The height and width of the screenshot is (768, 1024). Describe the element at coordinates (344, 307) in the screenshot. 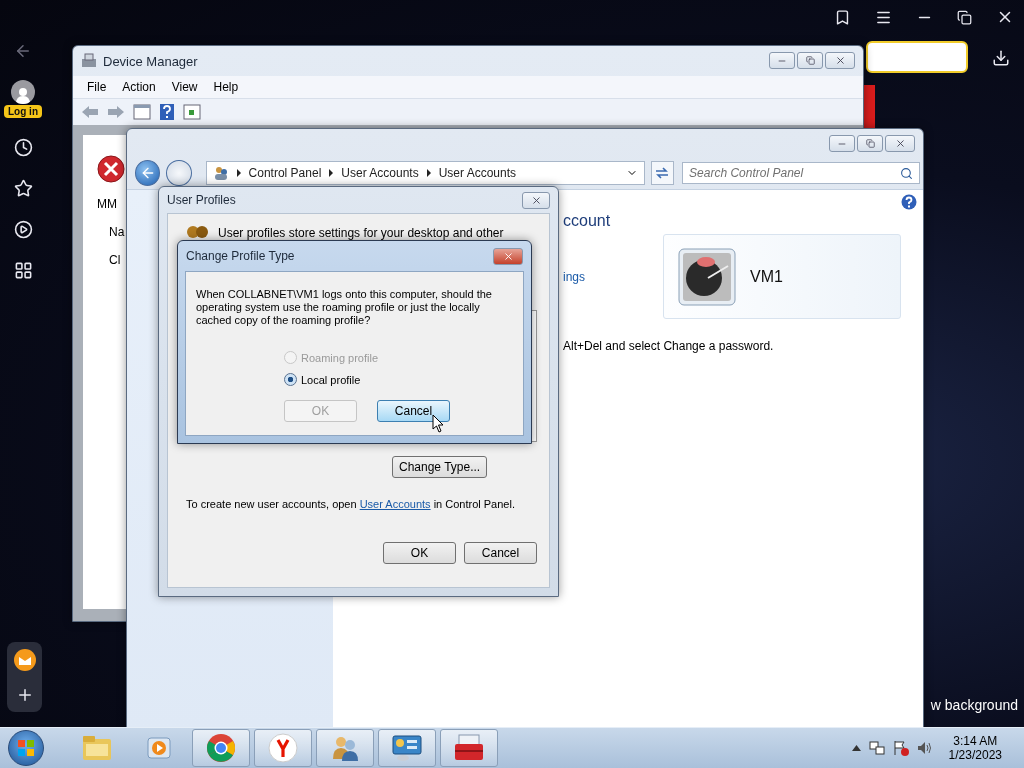

I see `dialog-message: When COLLABNET\VM1 logs onto this computer, should the operating system use the roaming profile or just the locally cached copy of the roaming profile?` at that location.